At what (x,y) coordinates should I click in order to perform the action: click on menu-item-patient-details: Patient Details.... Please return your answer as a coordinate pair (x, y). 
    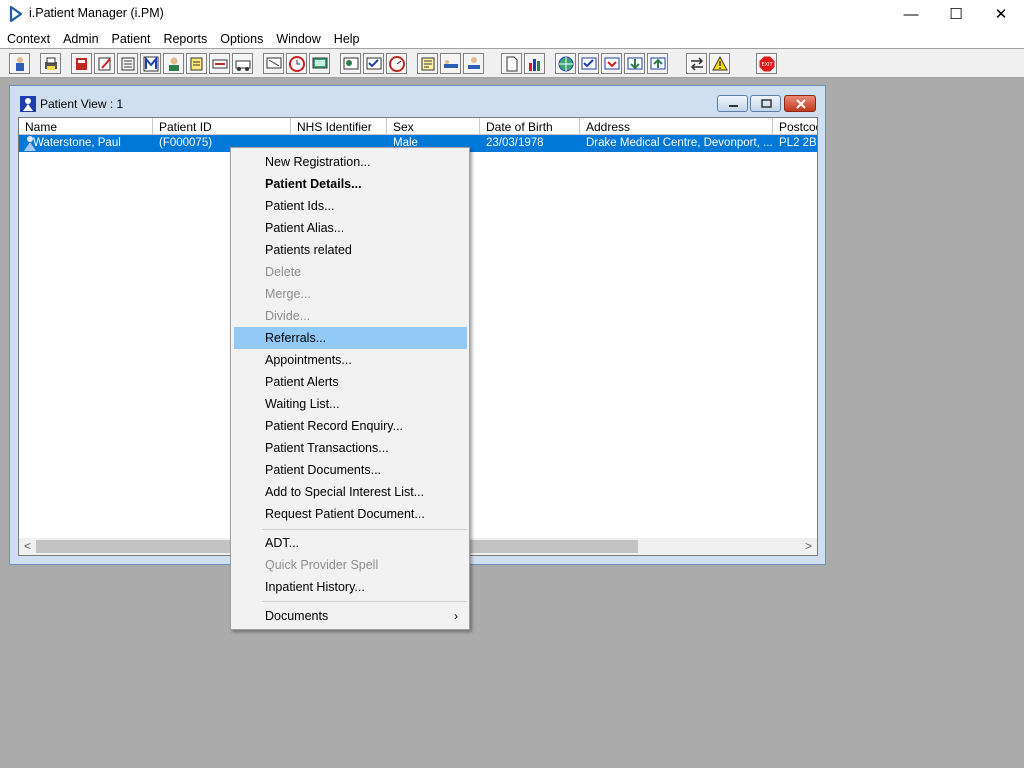
    Looking at the image, I should click on (350, 184).